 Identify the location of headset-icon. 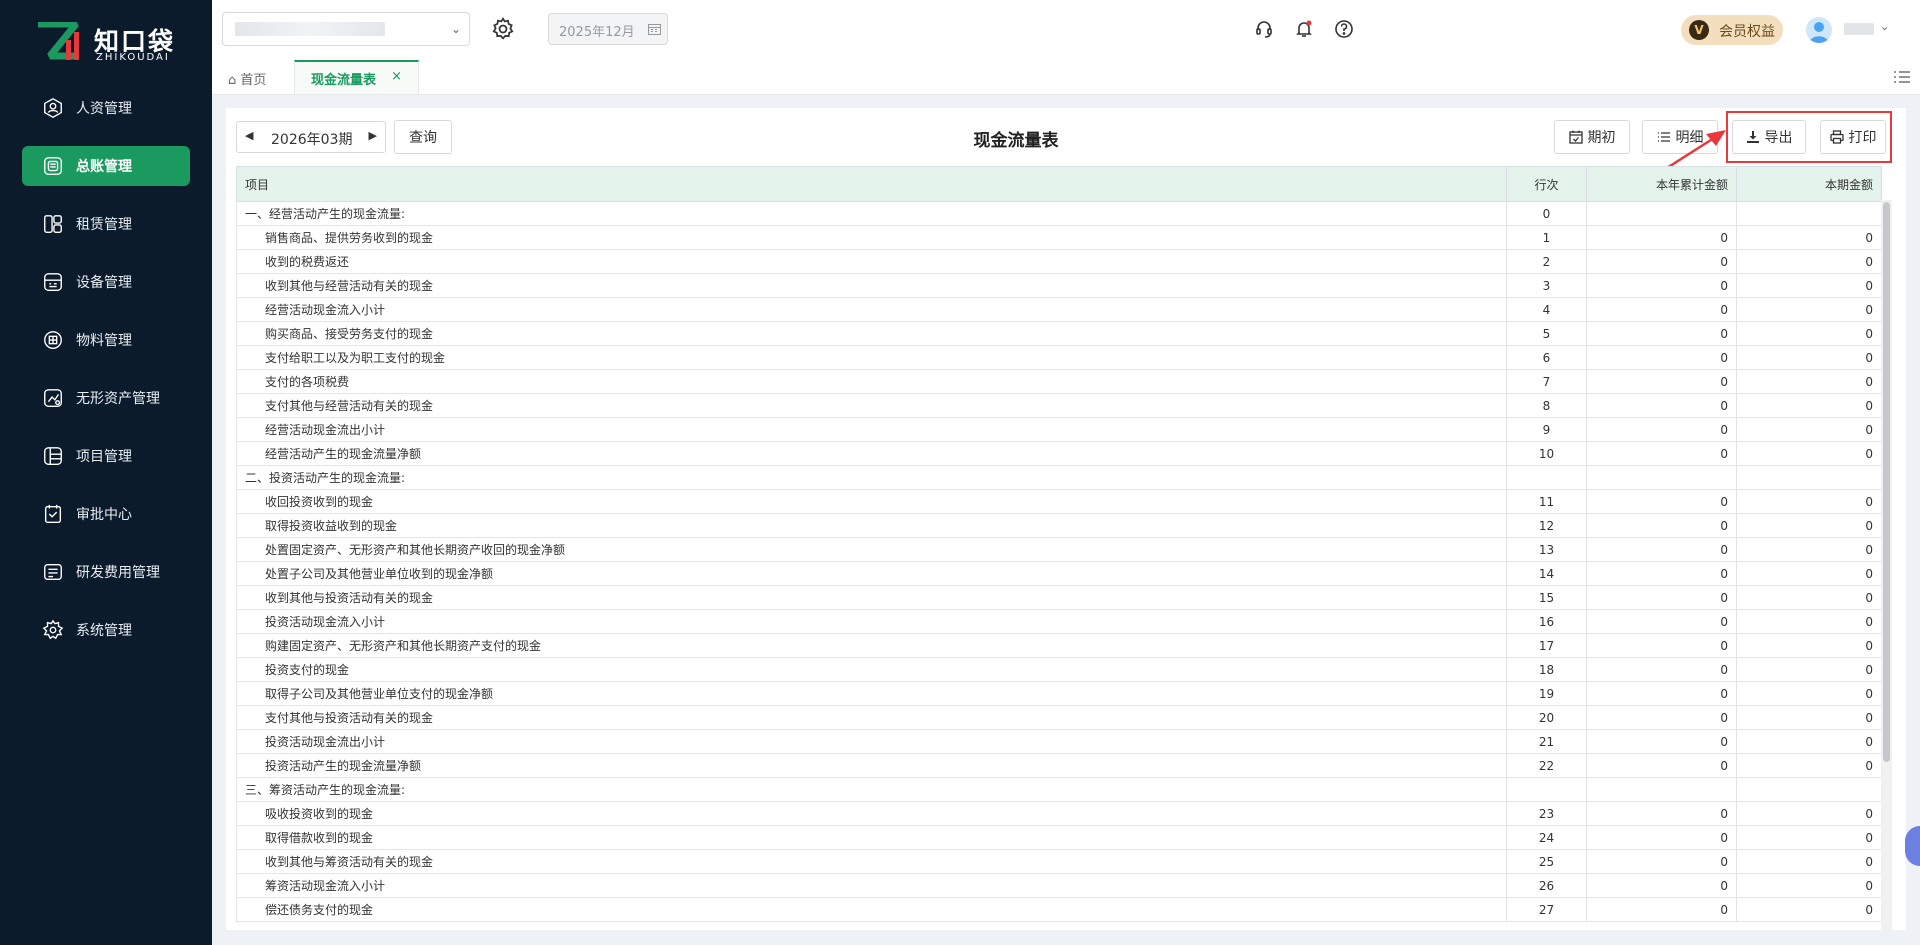
(1264, 29).